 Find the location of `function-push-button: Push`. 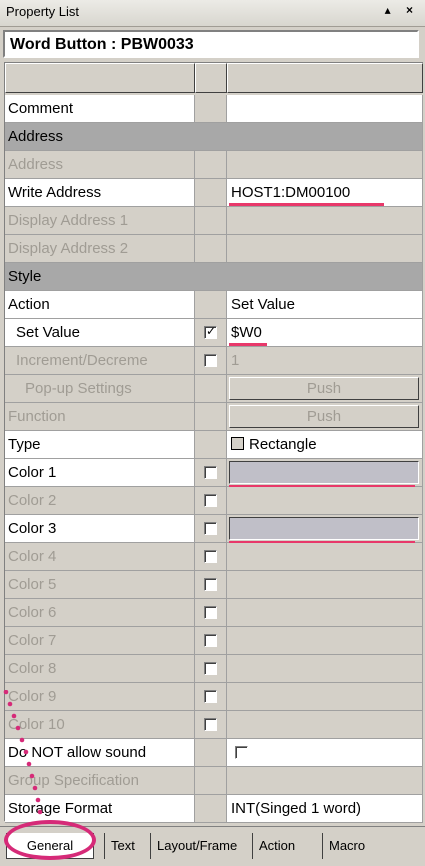

function-push-button: Push is located at coordinates (324, 416).